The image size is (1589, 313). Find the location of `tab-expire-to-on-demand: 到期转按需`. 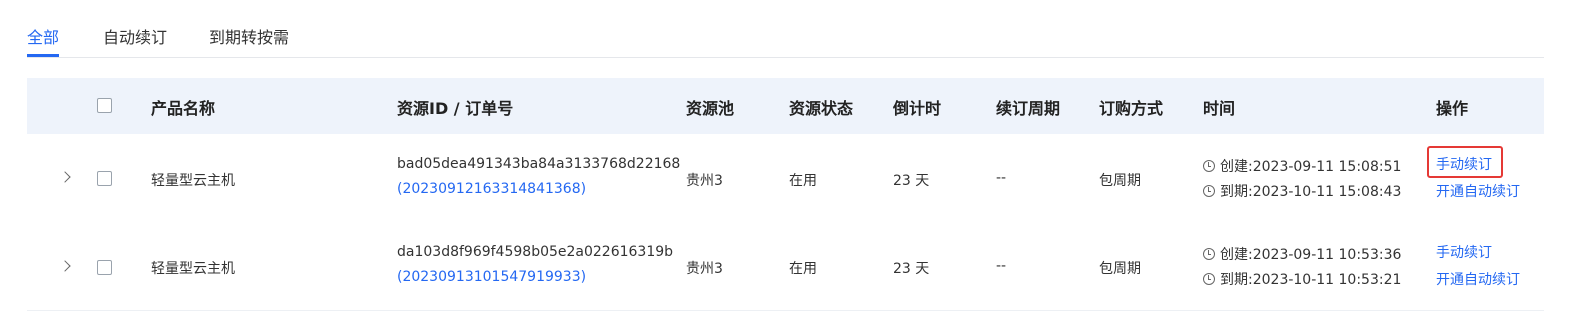

tab-expire-to-on-demand: 到期转按需 is located at coordinates (249, 36).